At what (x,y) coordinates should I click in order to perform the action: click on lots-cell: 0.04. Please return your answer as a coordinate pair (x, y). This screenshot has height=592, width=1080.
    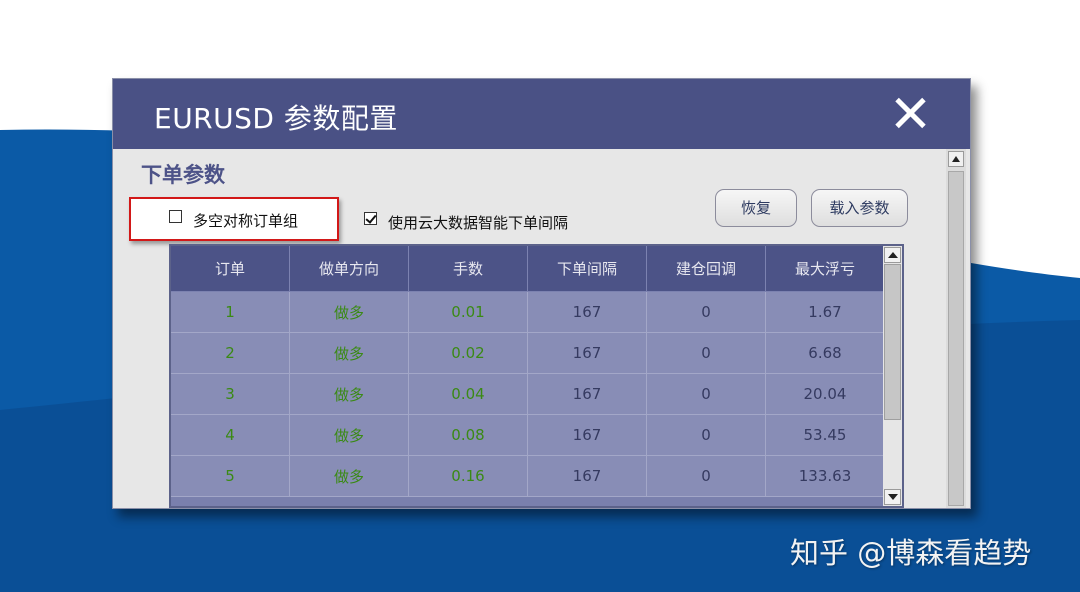
    Looking at the image, I should click on (468, 394).